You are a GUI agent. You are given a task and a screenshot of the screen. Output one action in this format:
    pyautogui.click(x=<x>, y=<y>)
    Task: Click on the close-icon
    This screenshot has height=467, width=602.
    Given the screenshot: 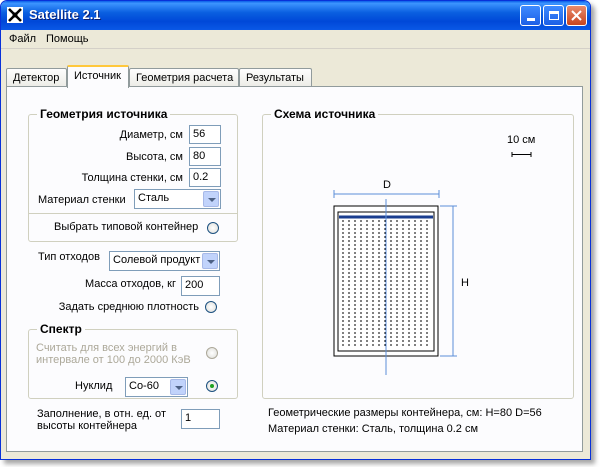 What is the action you would take?
    pyautogui.click(x=576, y=15)
    